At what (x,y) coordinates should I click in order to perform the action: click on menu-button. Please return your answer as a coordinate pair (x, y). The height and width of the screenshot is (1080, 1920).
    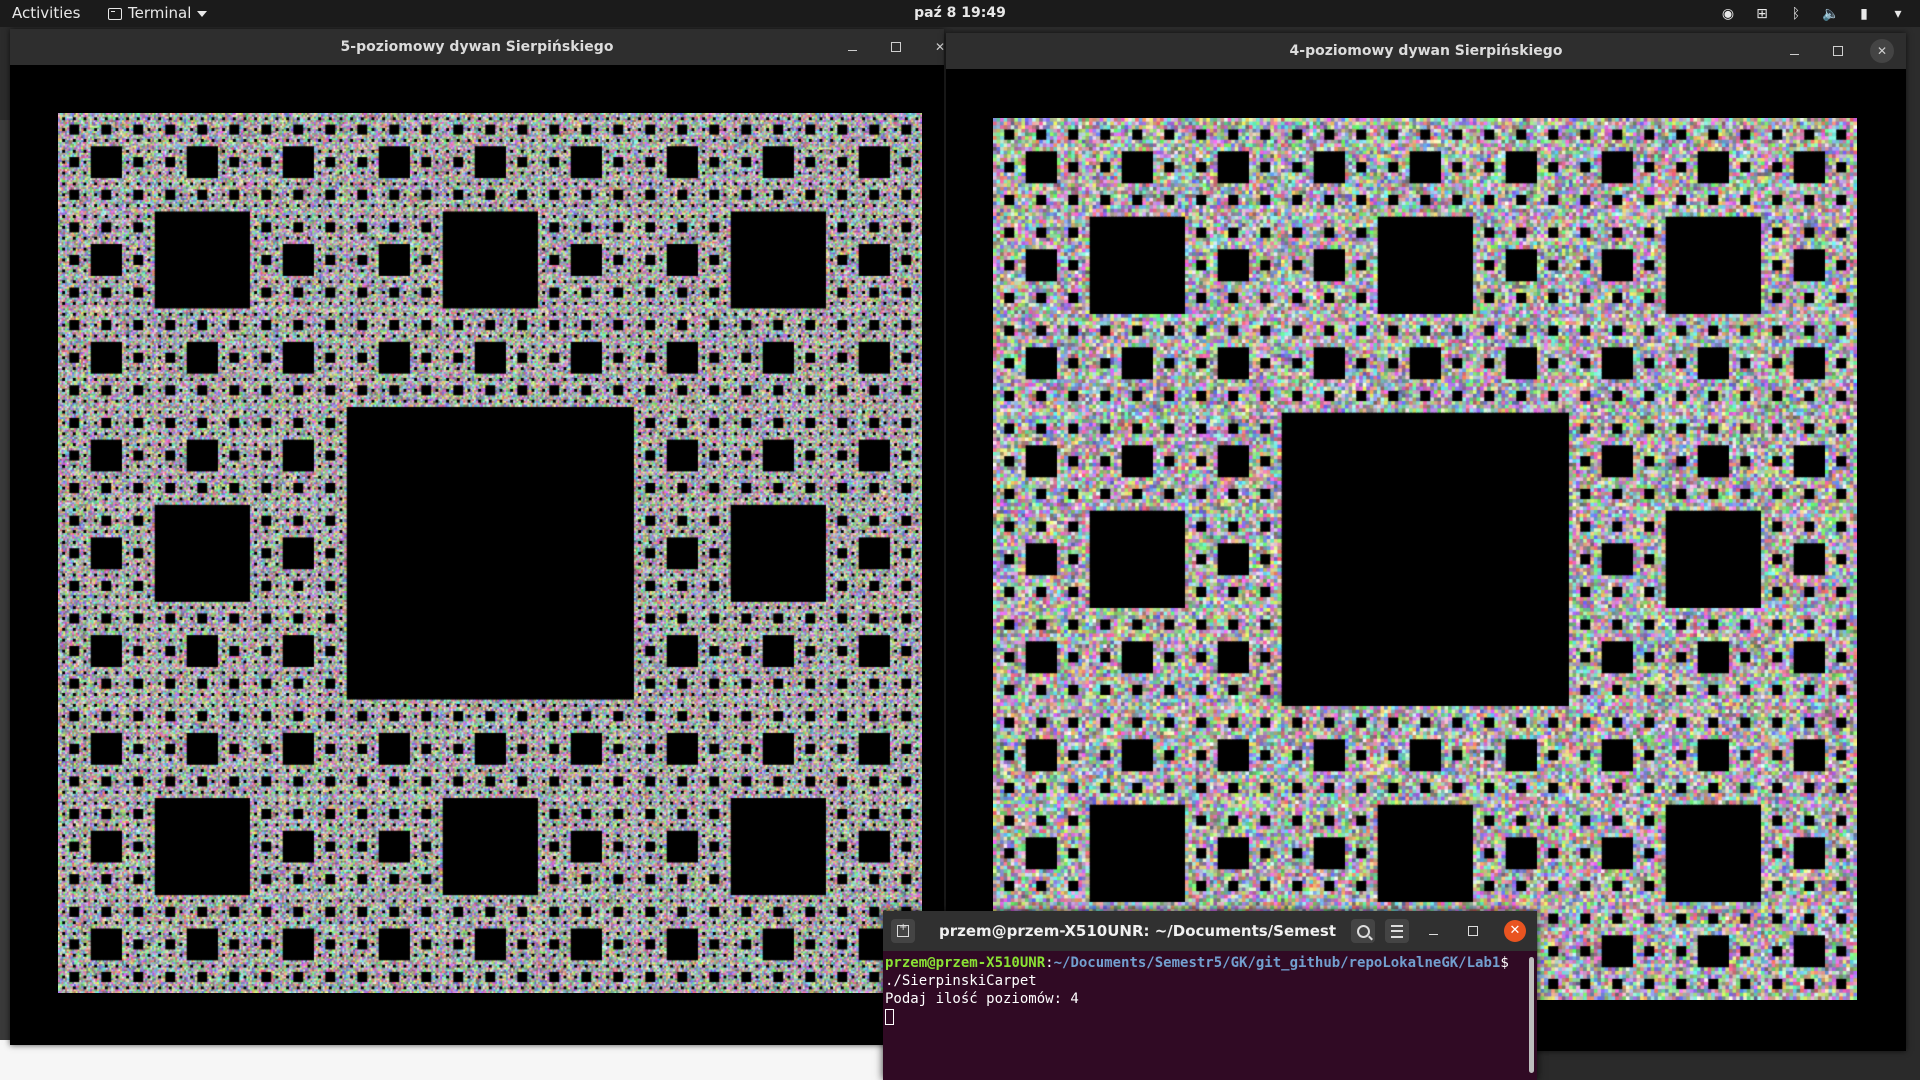
    Looking at the image, I should click on (1397, 931).